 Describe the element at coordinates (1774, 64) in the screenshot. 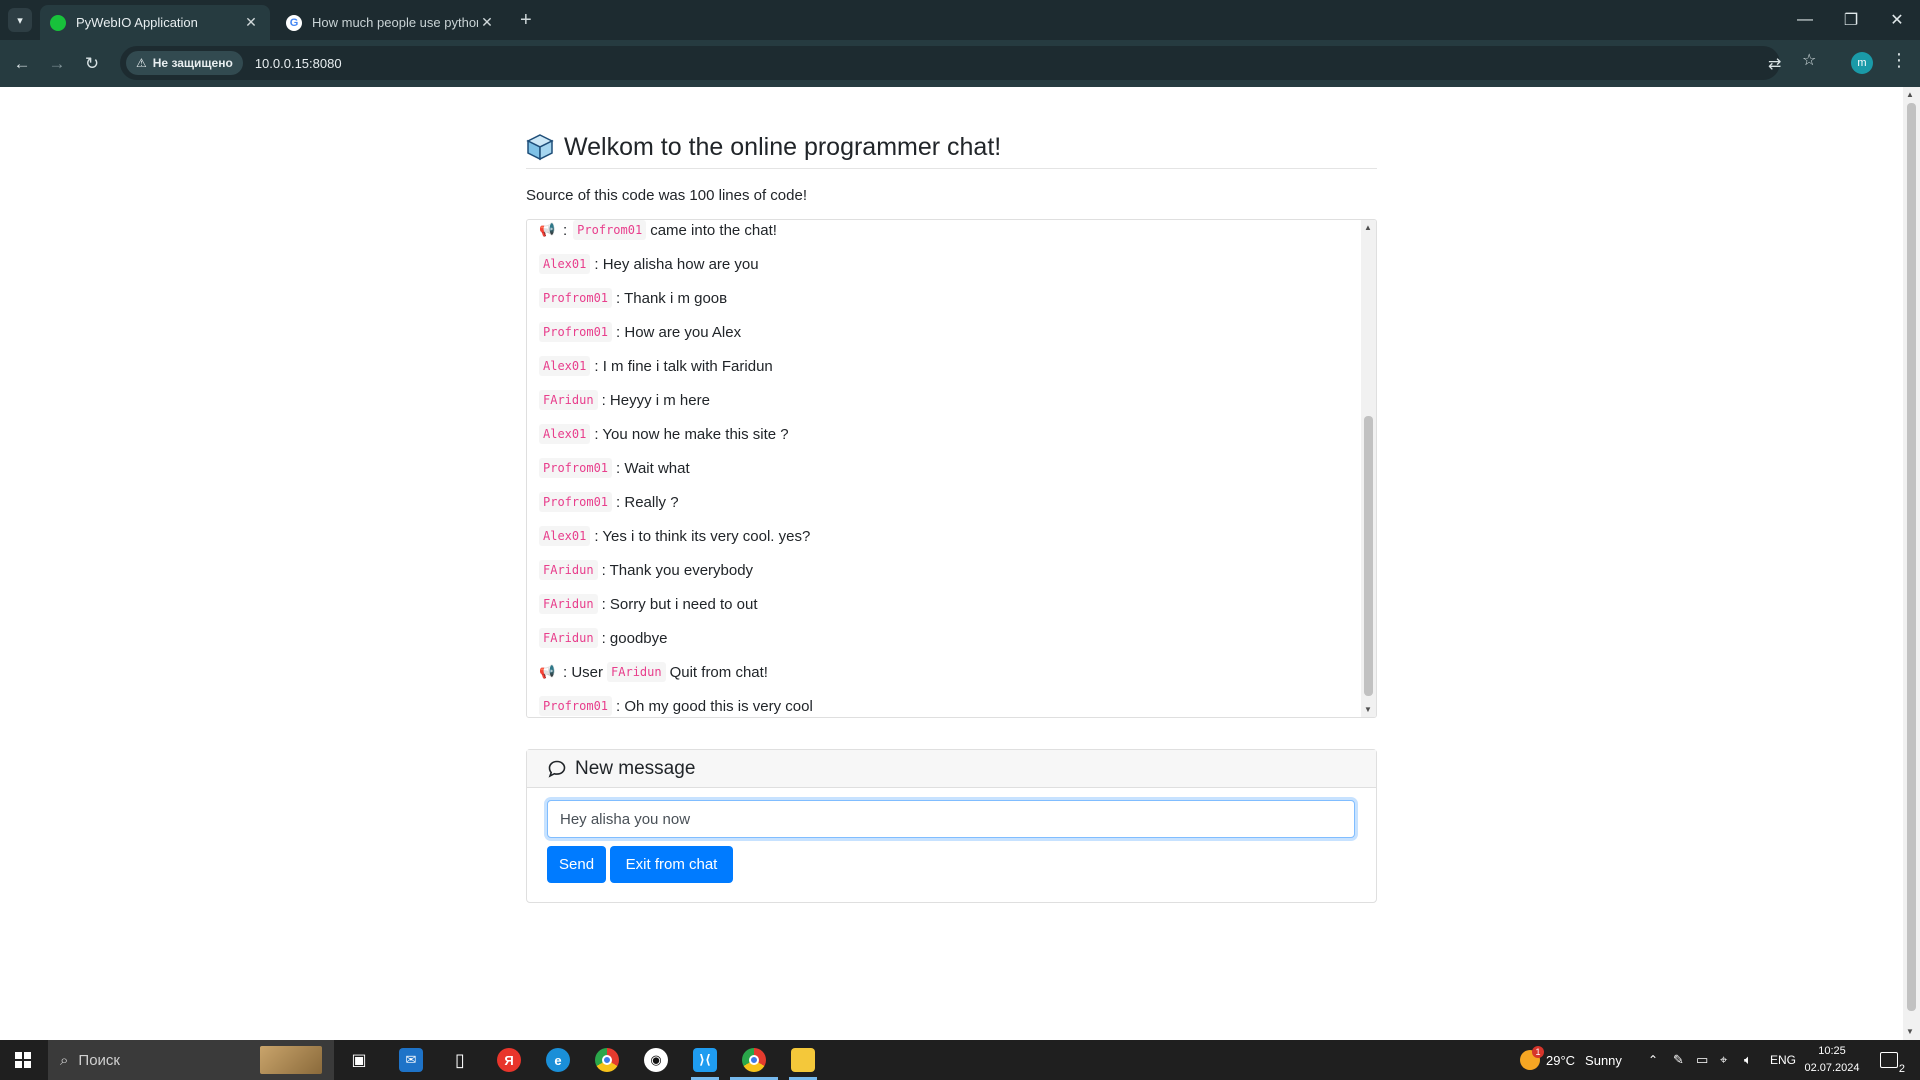

I see `translate-icon: ⇄` at that location.